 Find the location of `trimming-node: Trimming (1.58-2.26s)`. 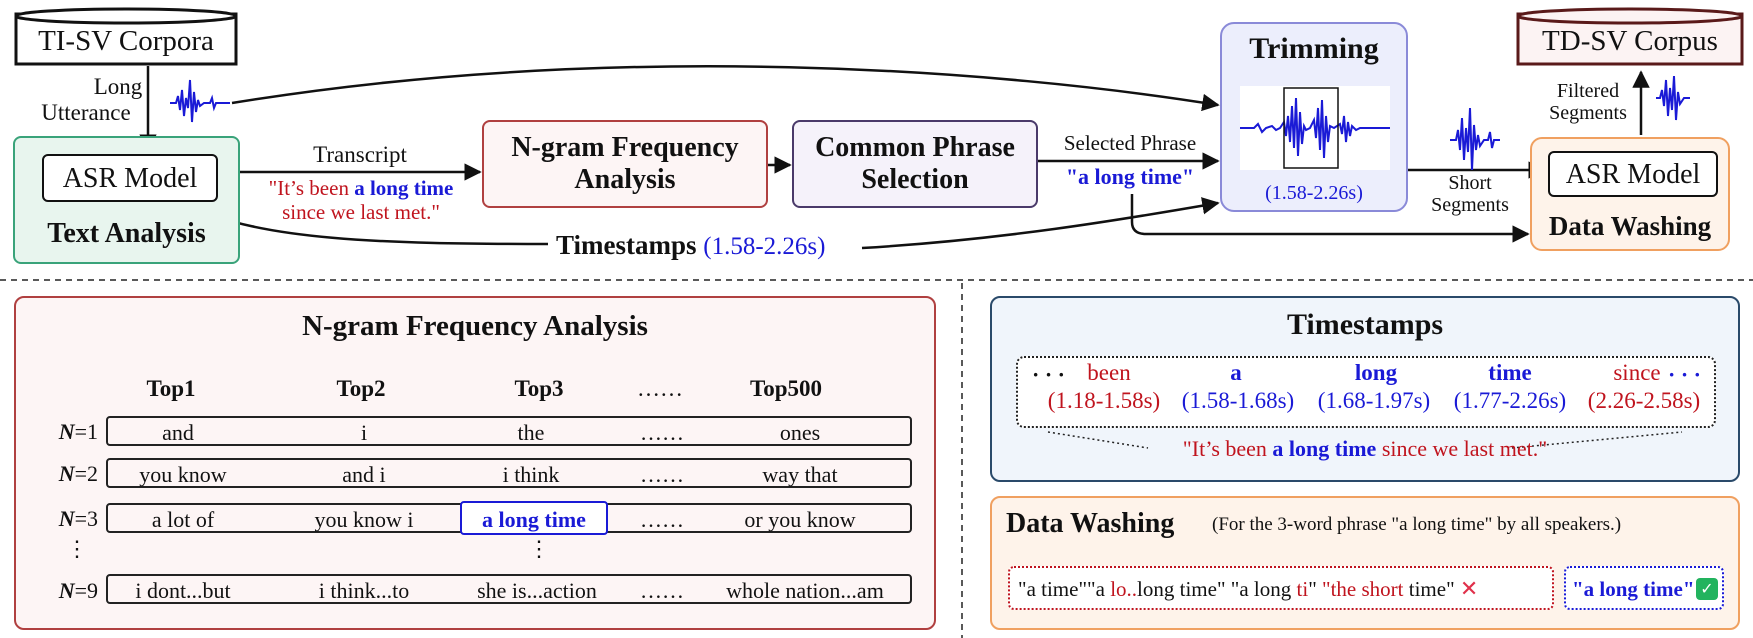

trimming-node: Trimming (1.58-2.26s) is located at coordinates (1314, 117).